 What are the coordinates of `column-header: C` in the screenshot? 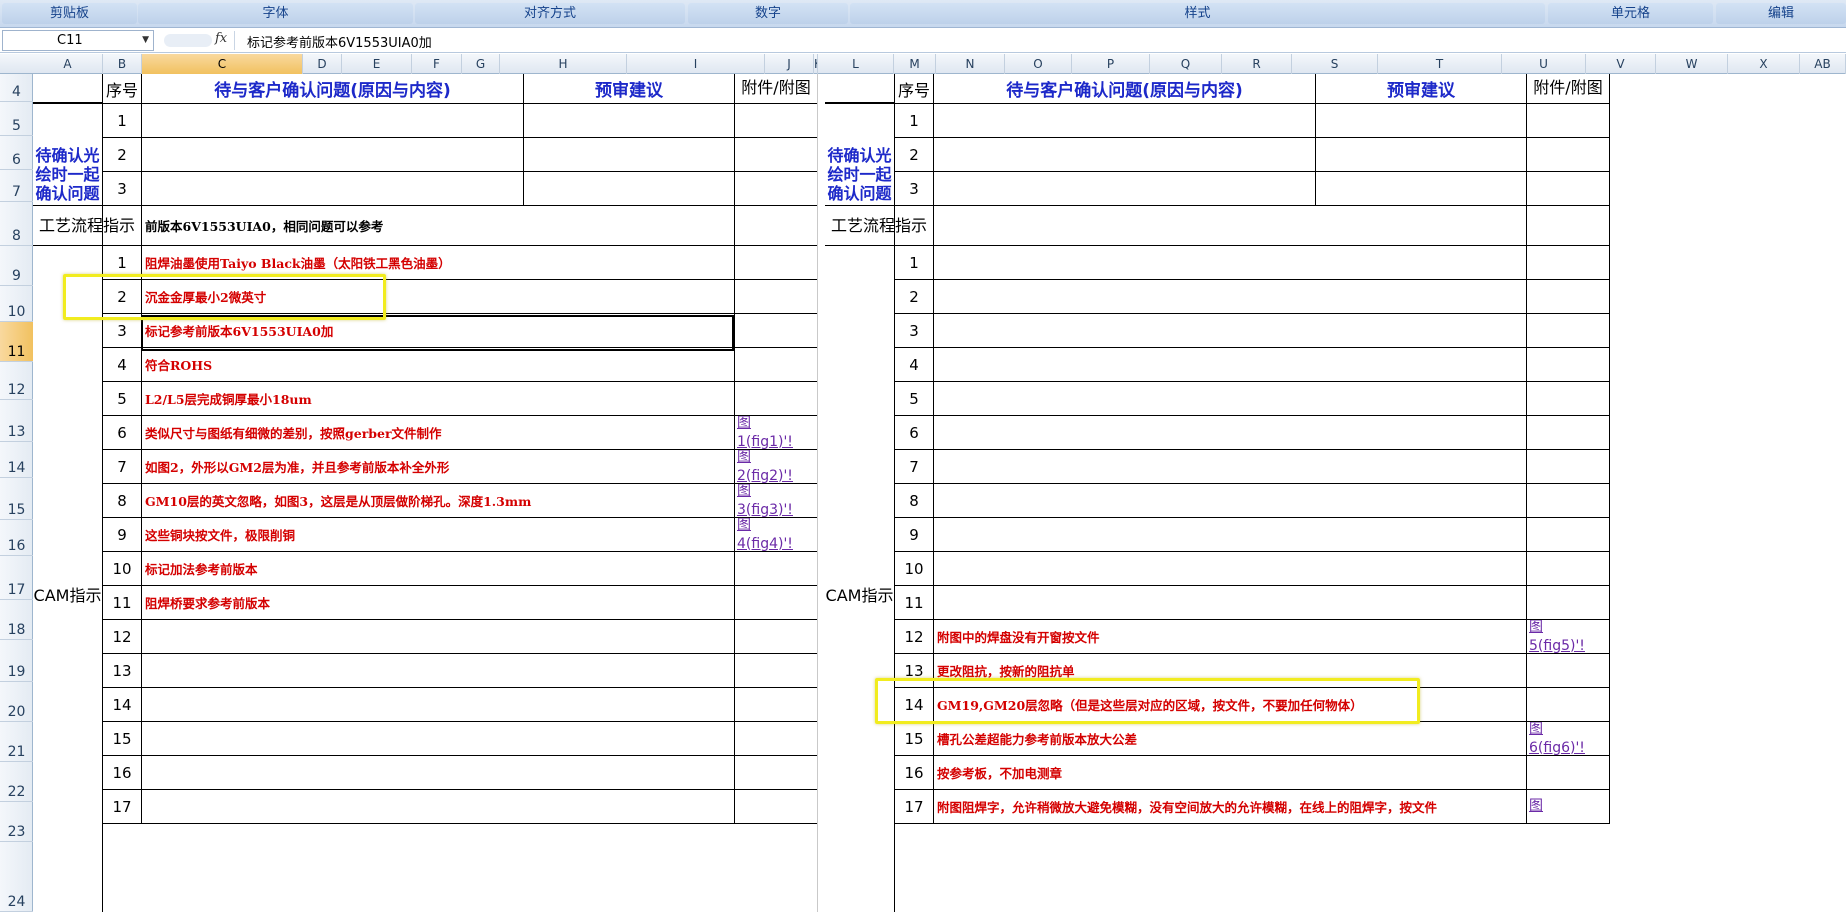 It's located at (222, 64).